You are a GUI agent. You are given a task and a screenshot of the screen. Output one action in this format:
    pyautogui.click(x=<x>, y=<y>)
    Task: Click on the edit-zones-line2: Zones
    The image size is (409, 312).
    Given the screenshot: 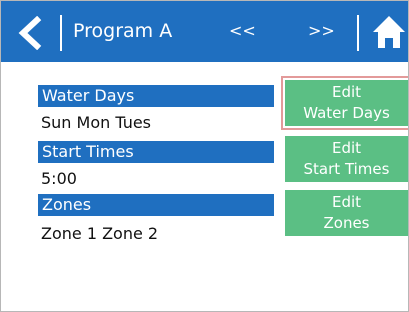 What is the action you would take?
    pyautogui.click(x=346, y=223)
    